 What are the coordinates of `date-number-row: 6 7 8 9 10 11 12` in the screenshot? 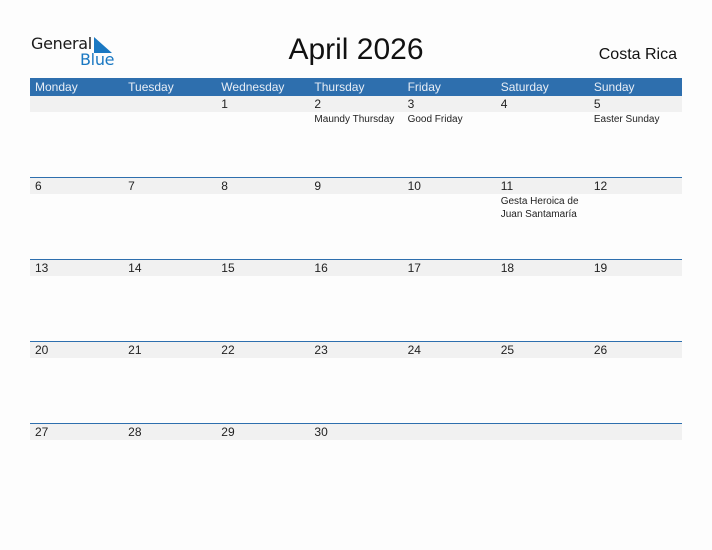 It's located at (356, 186).